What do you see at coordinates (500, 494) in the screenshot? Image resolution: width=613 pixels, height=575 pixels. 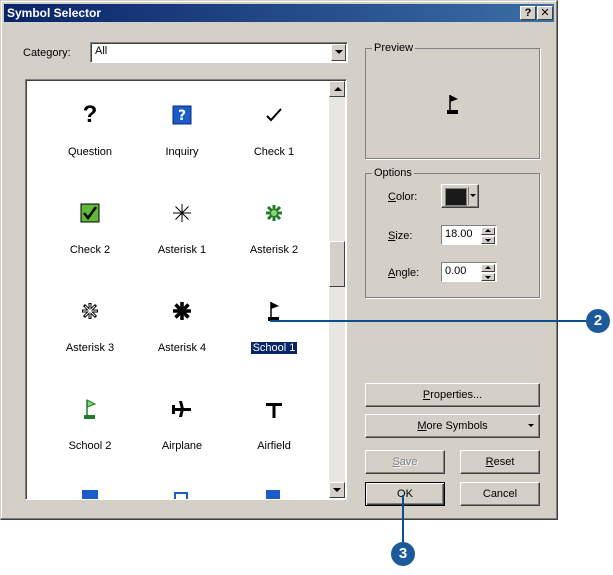 I see `cancel-button: Cancel` at bounding box center [500, 494].